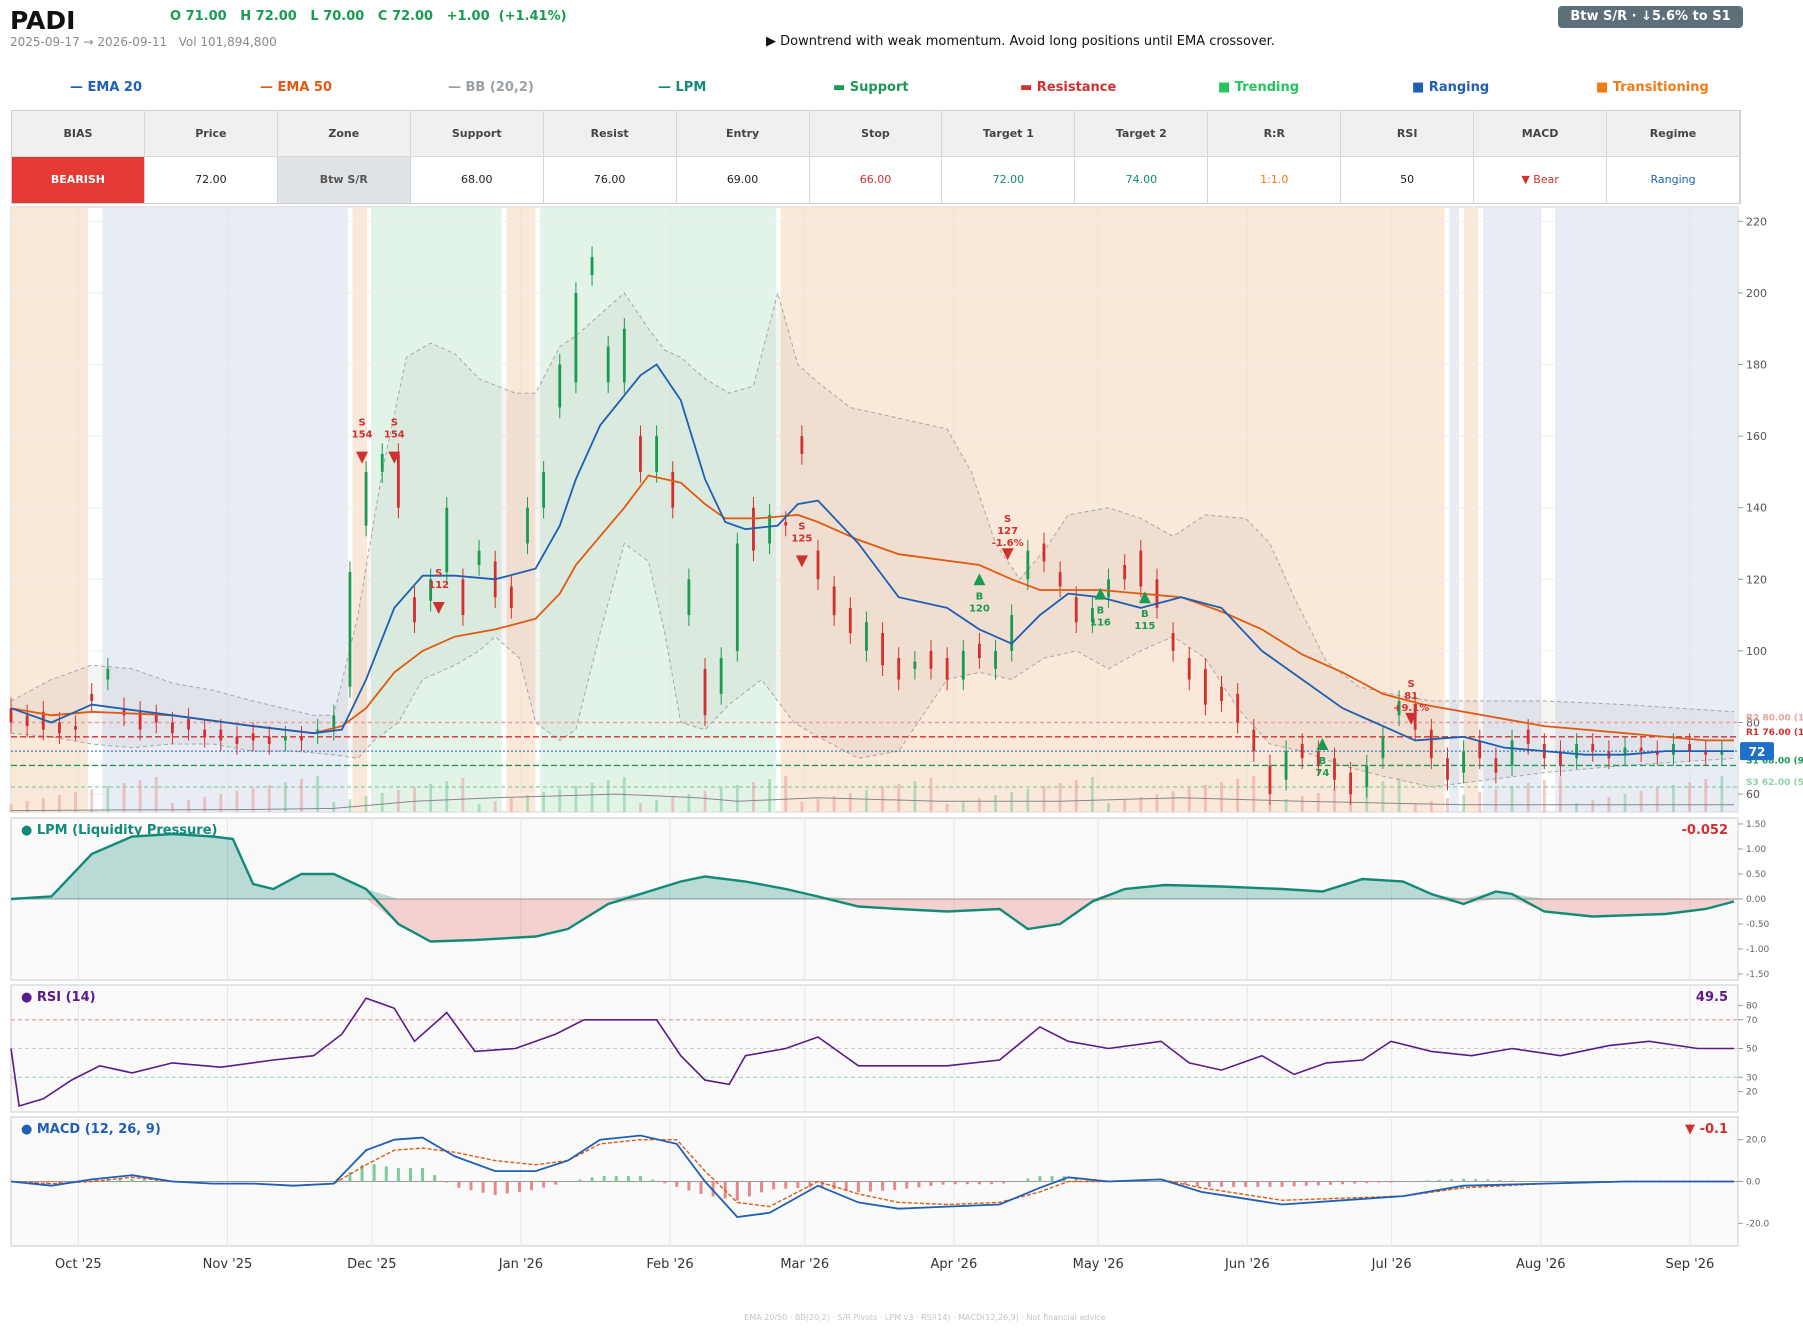  I want to click on x-tick-label: Dec '25, so click(371, 1264).